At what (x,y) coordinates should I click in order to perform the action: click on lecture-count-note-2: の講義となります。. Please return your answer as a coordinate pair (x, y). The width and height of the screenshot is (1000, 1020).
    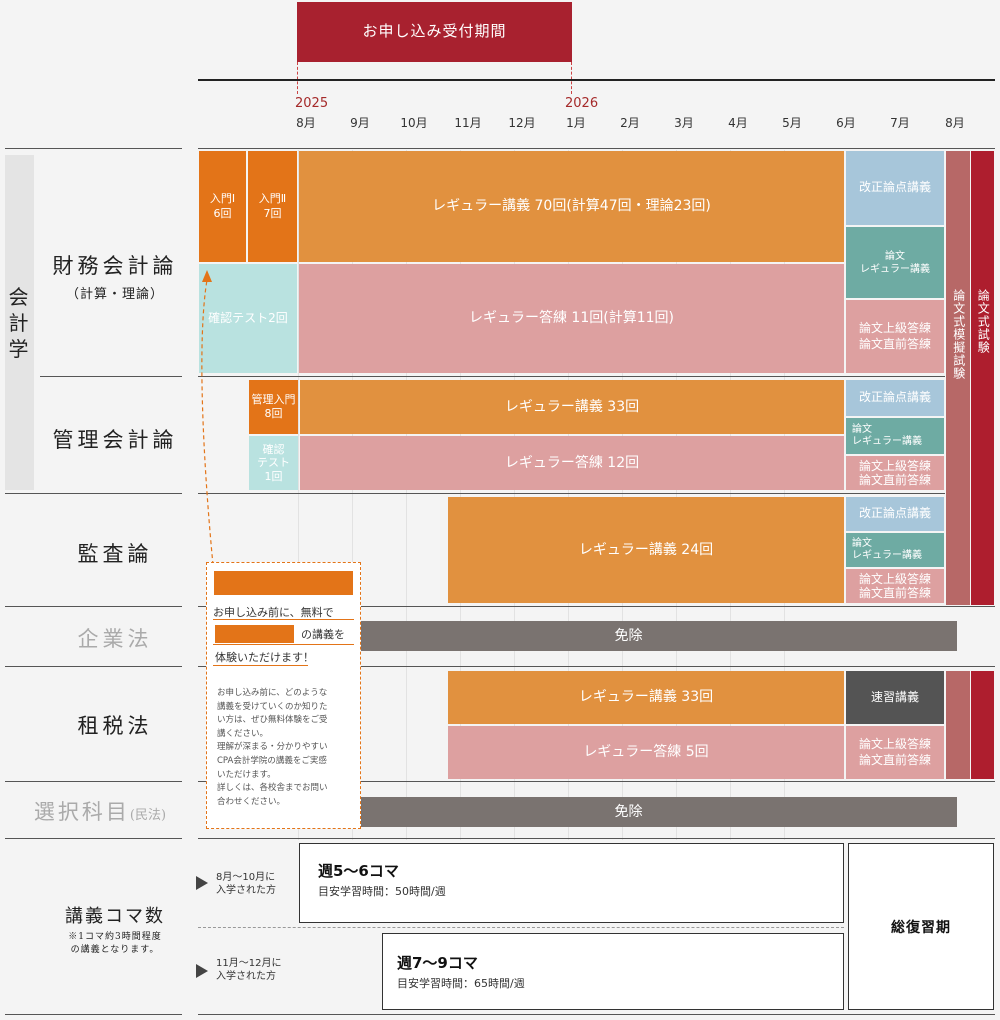
    Looking at the image, I should click on (115, 950).